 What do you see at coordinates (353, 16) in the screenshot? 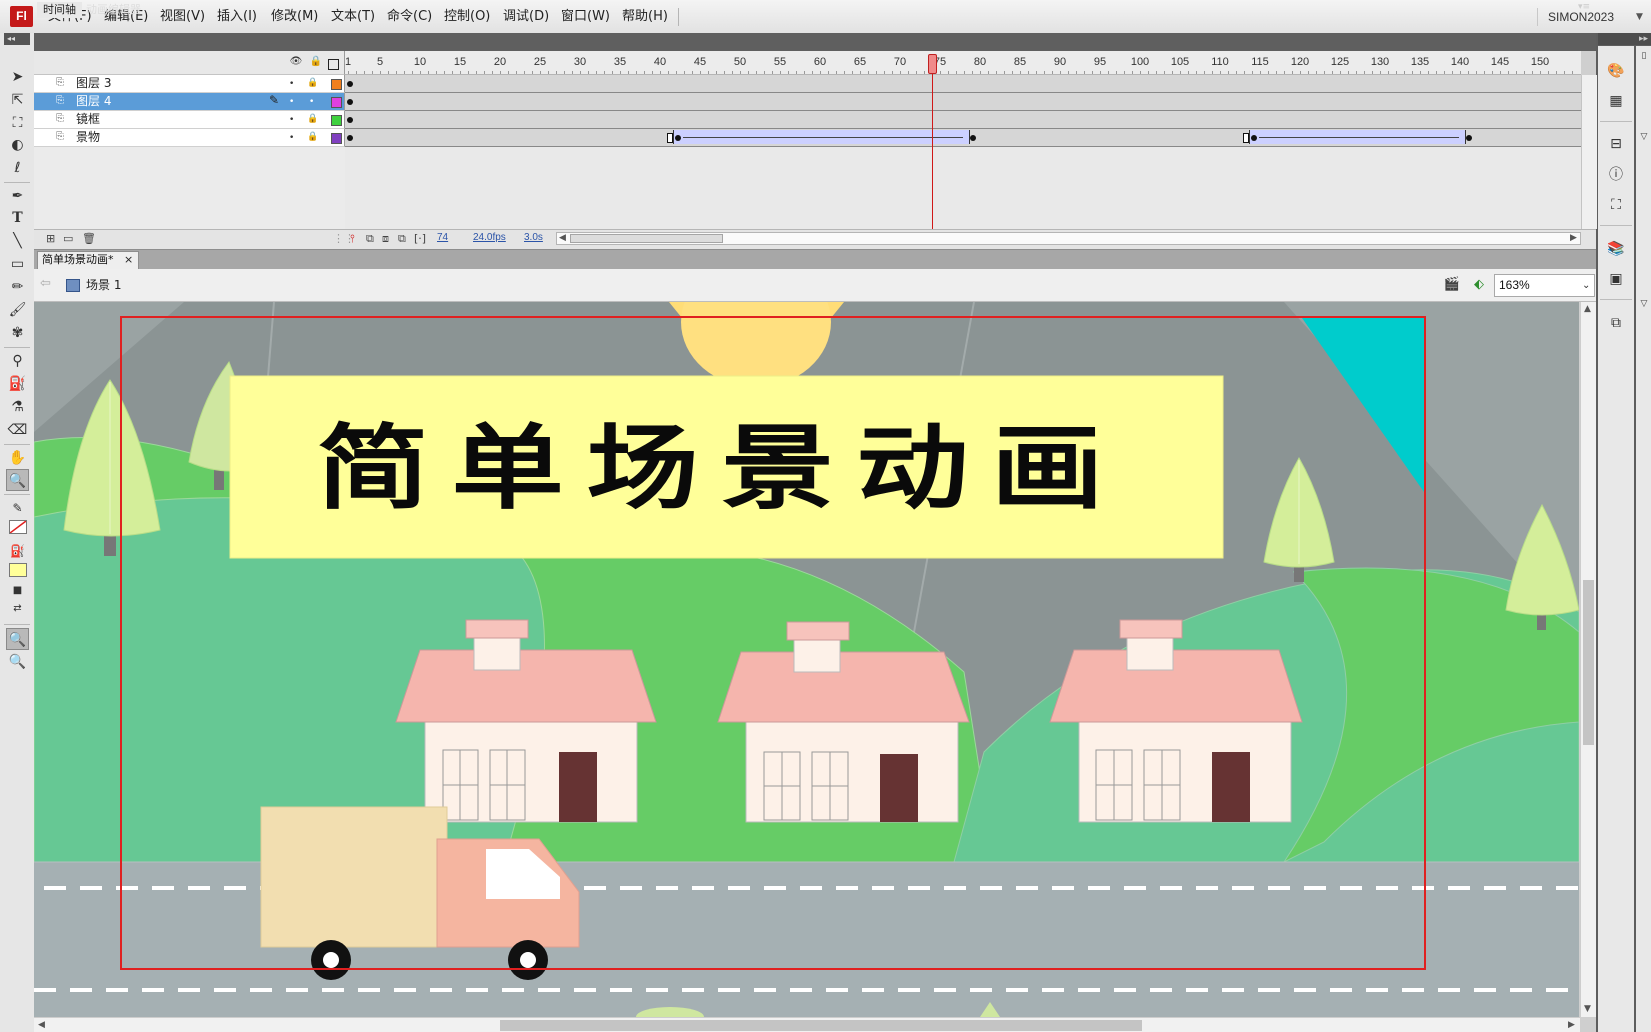
I see `menu-text: 文本(T)` at bounding box center [353, 16].